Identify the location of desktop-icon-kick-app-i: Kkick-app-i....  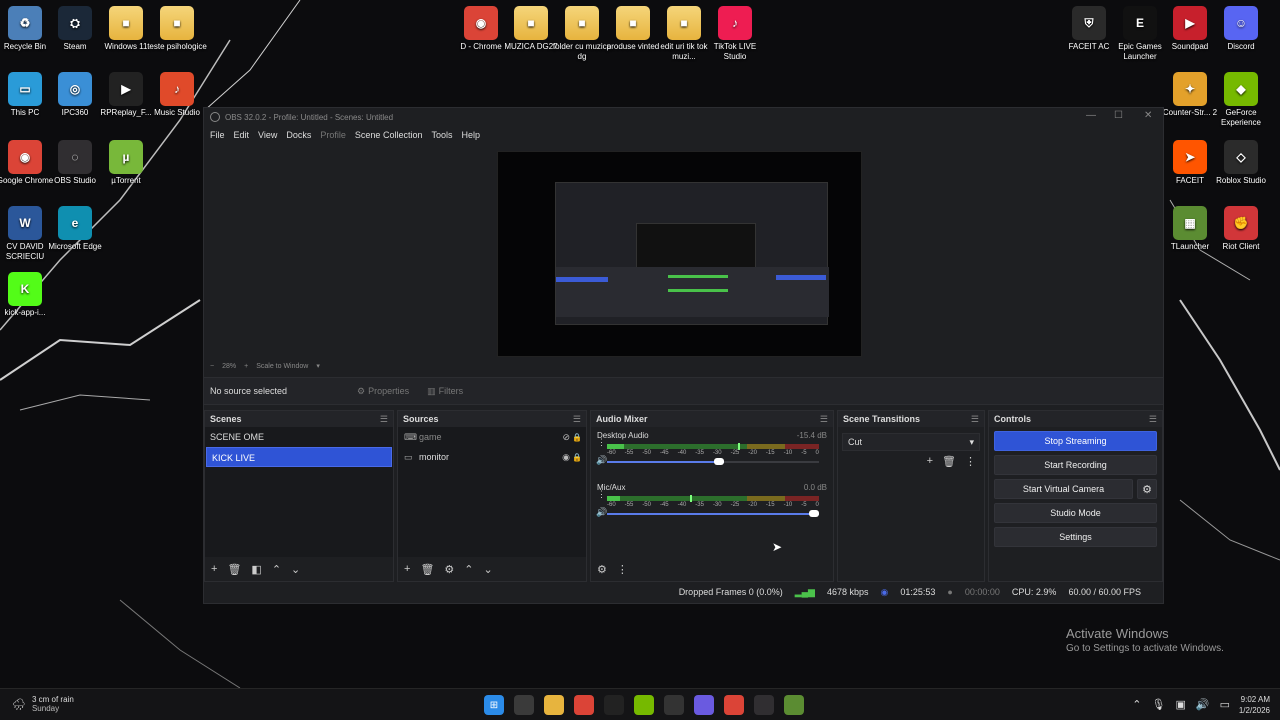
(27, 295).